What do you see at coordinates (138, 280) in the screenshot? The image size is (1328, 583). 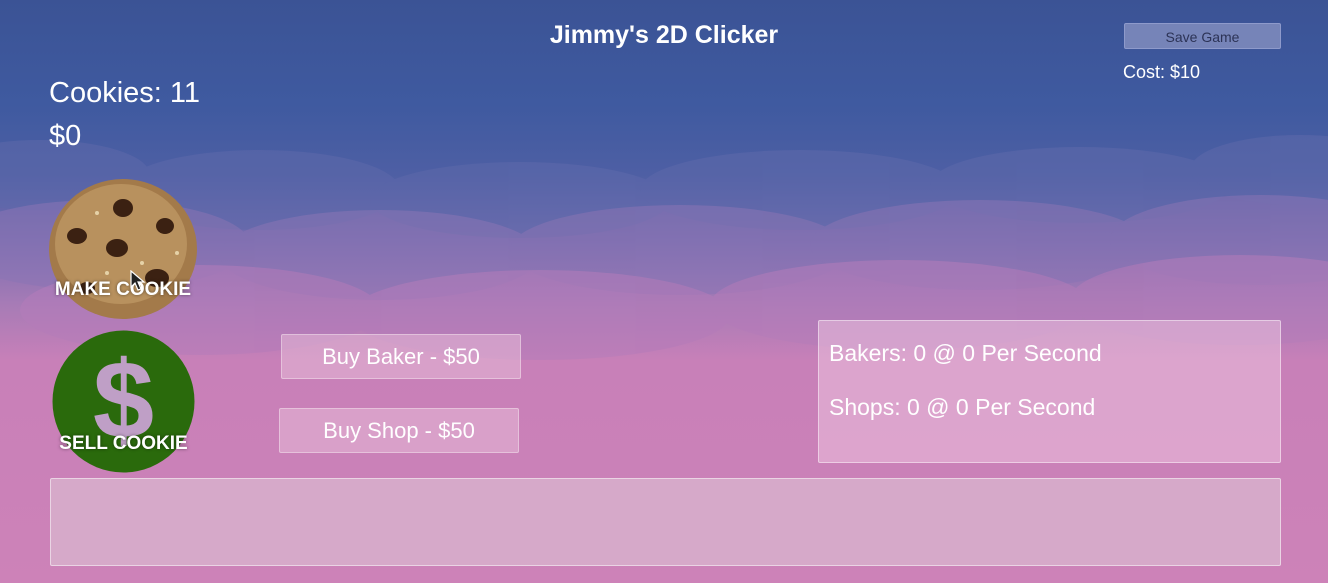 I see `mouse-pointer-icon` at bounding box center [138, 280].